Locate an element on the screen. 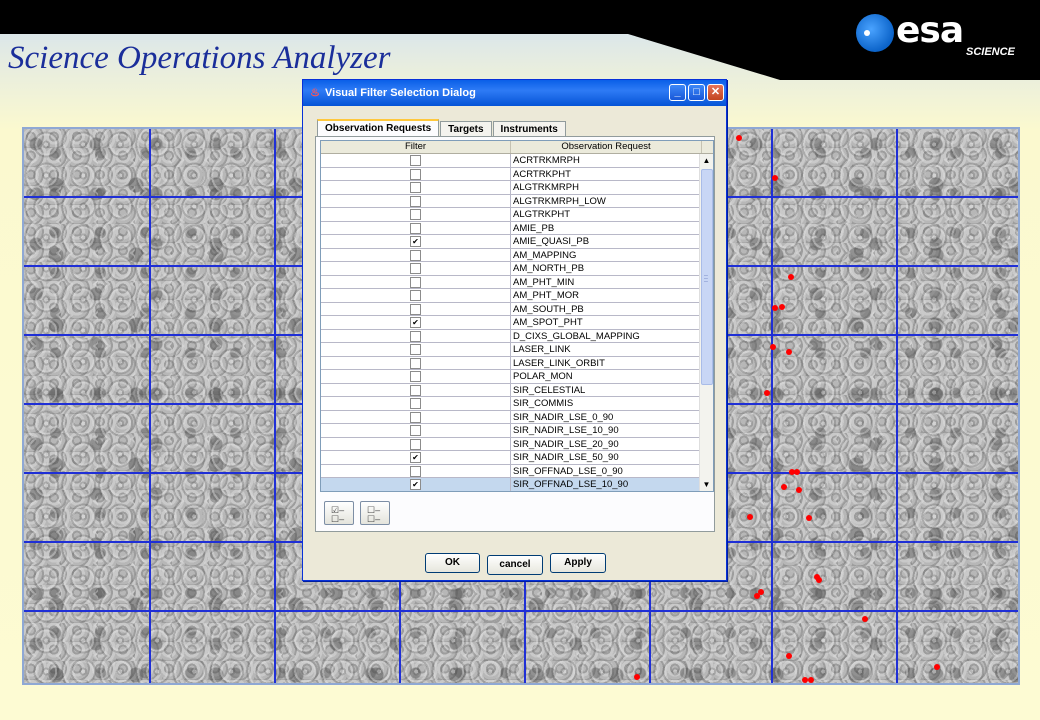 Image resolution: width=1040 pixels, height=720 pixels. esa-logo: esa SCIENCE is located at coordinates (941, 36).